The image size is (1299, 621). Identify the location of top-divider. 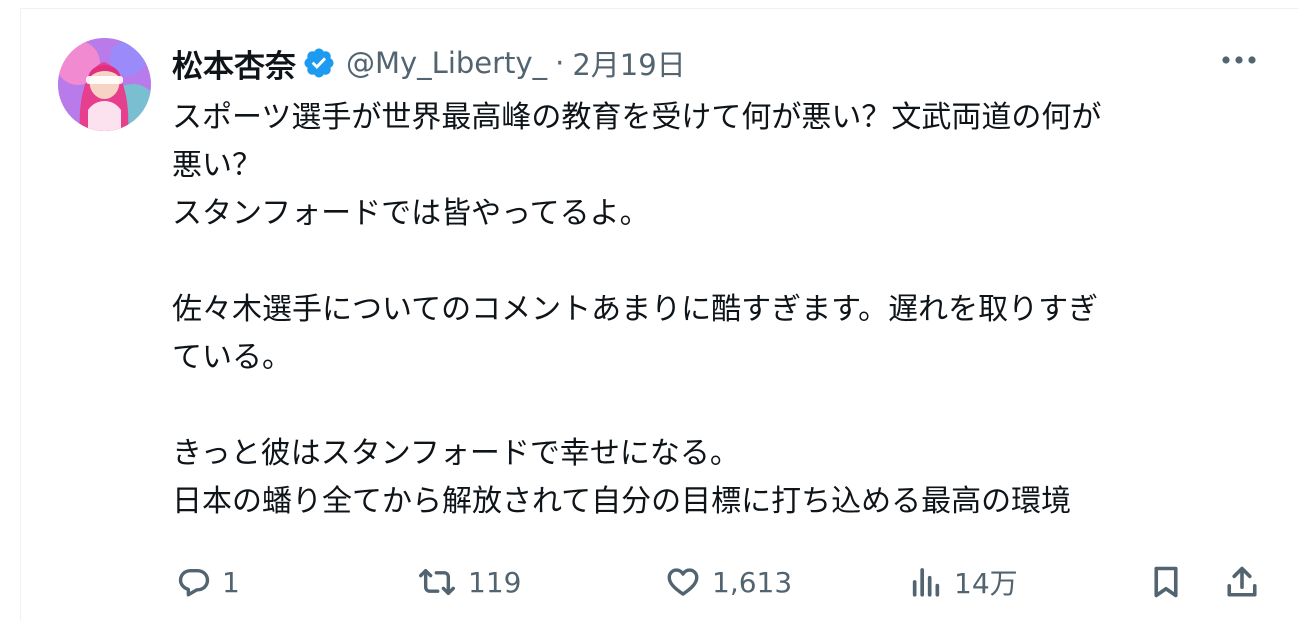
(659, 8).